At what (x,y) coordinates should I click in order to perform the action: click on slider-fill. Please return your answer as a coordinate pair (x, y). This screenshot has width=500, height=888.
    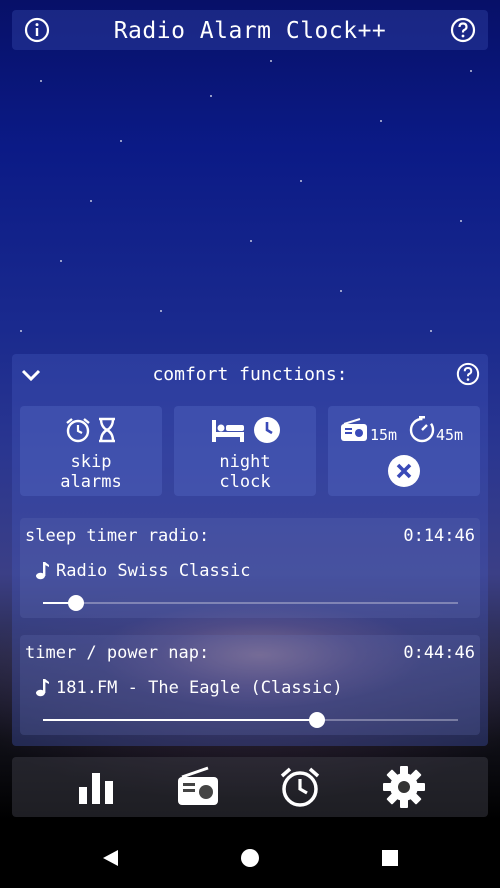
    Looking at the image, I should click on (180, 720).